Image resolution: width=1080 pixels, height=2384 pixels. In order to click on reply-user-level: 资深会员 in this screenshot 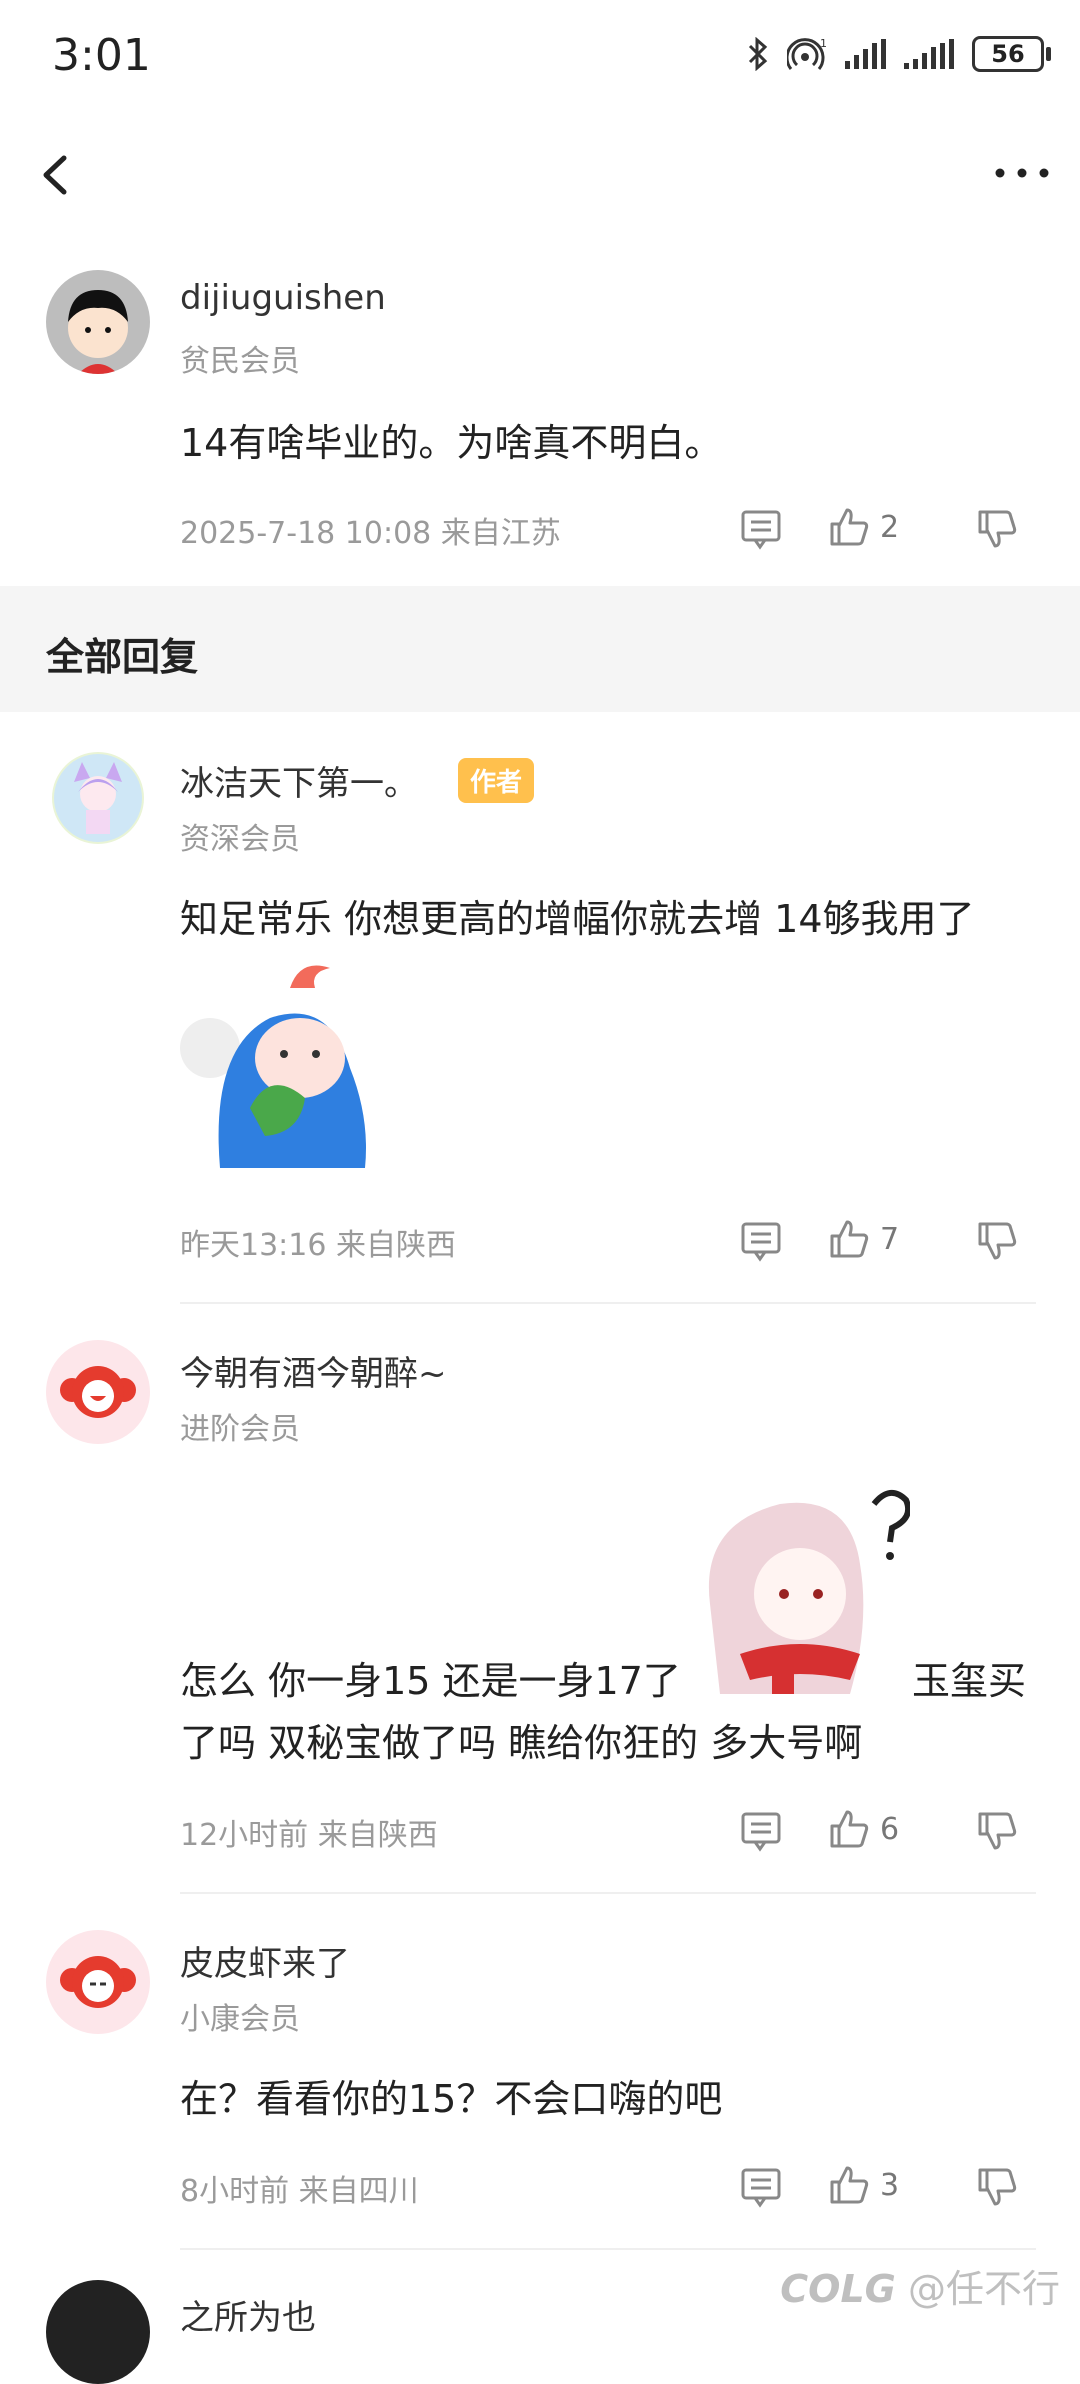, I will do `click(240, 839)`.